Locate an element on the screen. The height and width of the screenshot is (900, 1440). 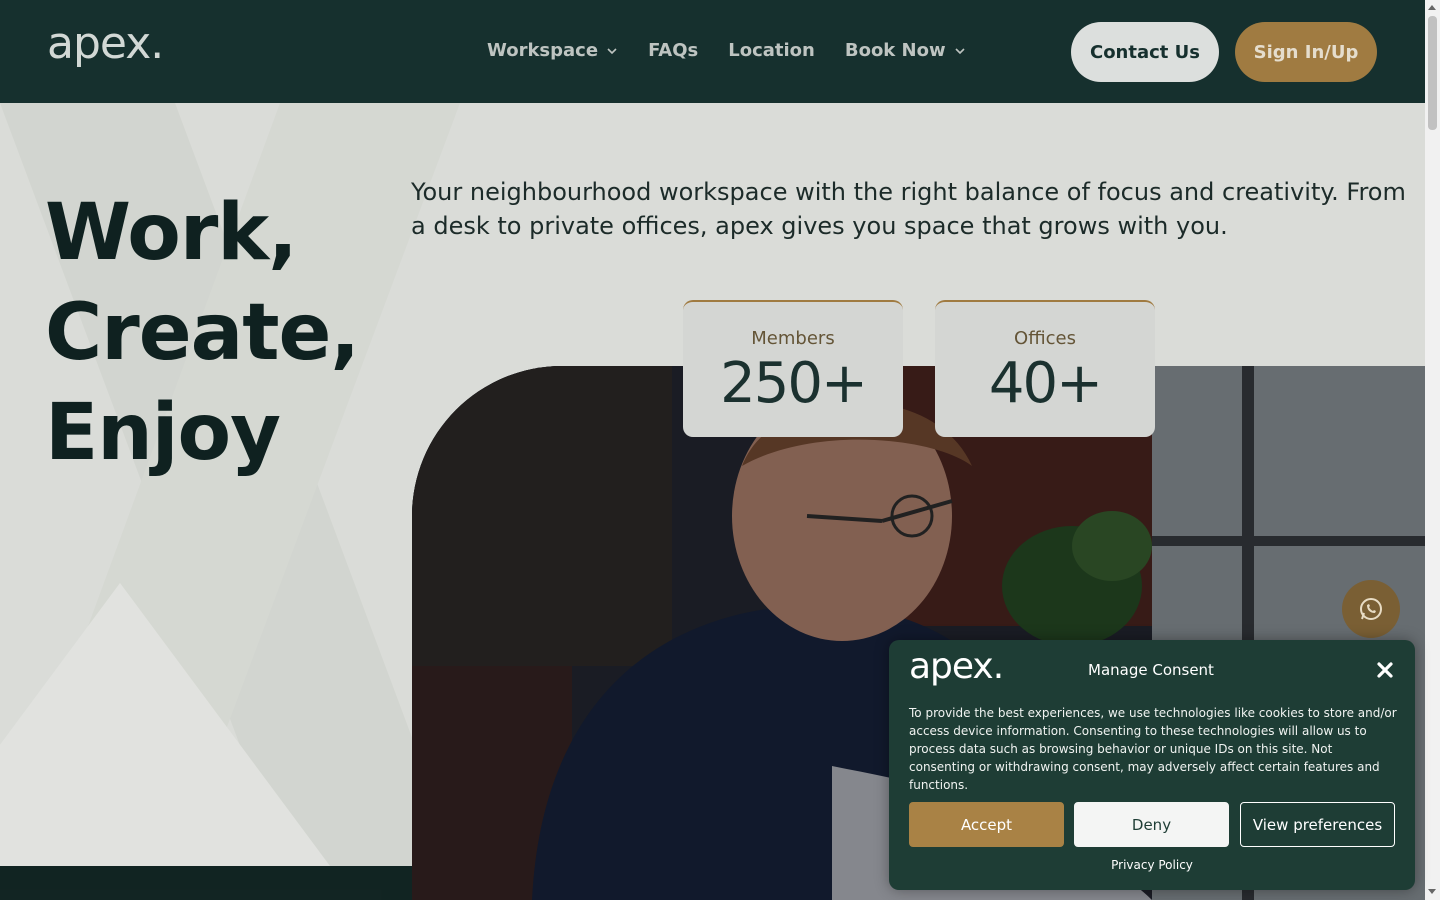
stat-value: 250+ is located at coordinates (794, 383).